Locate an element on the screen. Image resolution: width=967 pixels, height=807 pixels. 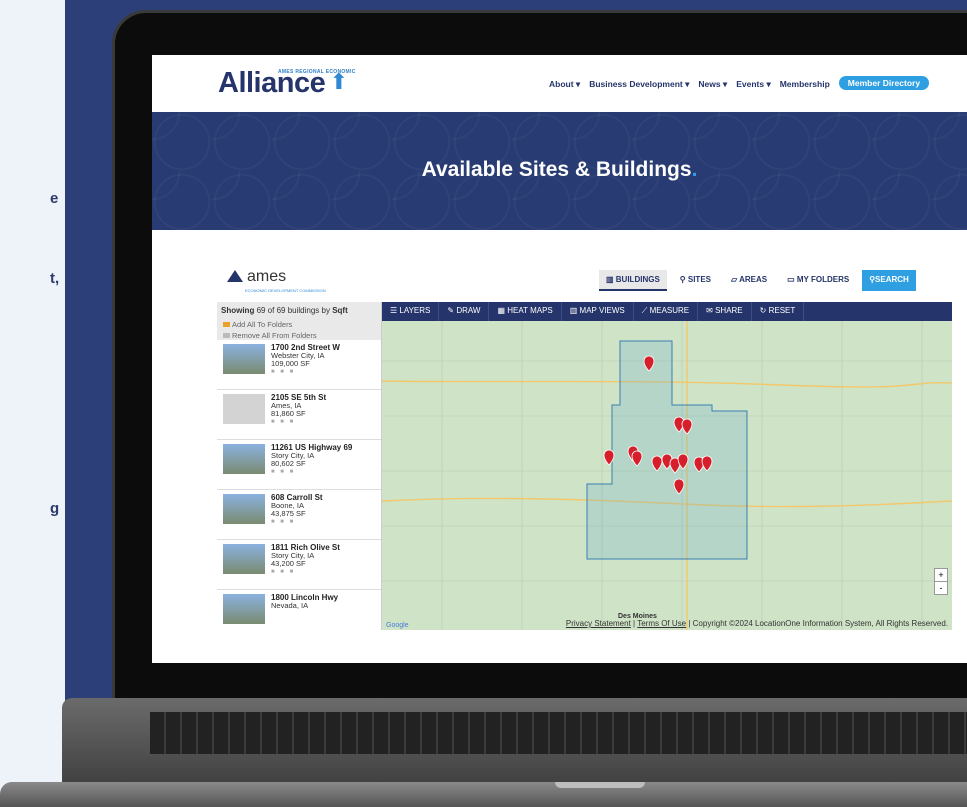
nav-membership: Membership is located at coordinates (805, 84).